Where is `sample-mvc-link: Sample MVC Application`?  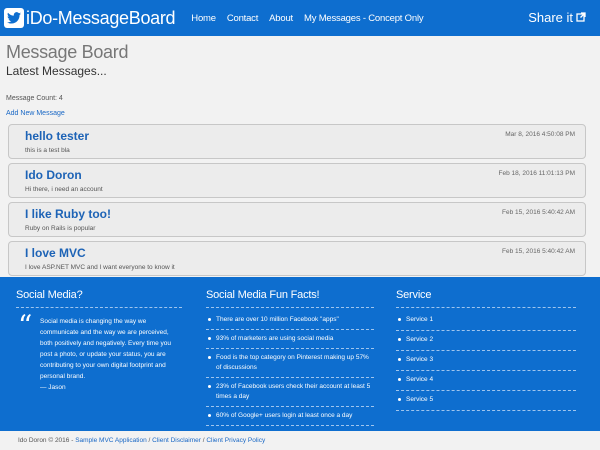
sample-mvc-link: Sample MVC Application is located at coordinates (111, 440).